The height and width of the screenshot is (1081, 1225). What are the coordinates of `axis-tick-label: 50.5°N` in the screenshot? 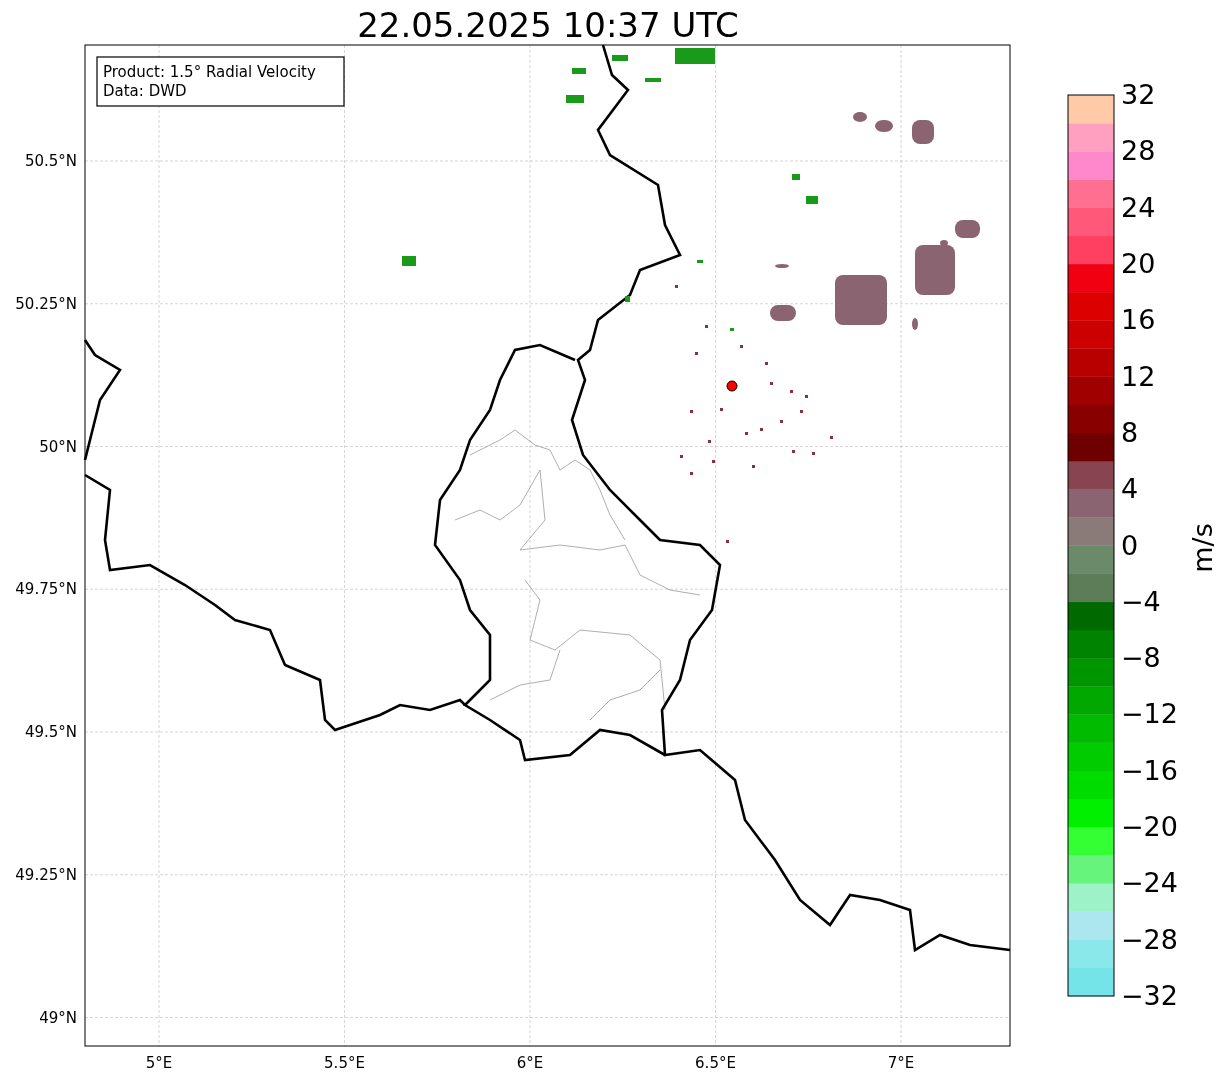 It's located at (50, 161).